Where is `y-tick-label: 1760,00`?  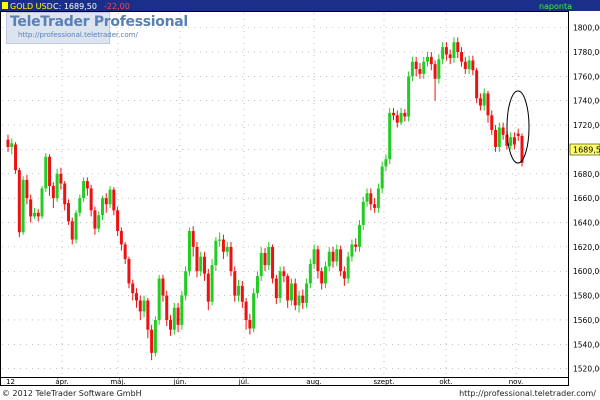 y-tick-label: 1760,00 is located at coordinates (586, 76).